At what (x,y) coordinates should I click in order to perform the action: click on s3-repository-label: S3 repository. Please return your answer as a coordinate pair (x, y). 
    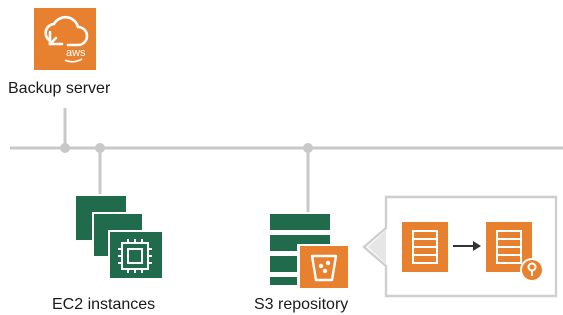
    Looking at the image, I should click on (301, 304).